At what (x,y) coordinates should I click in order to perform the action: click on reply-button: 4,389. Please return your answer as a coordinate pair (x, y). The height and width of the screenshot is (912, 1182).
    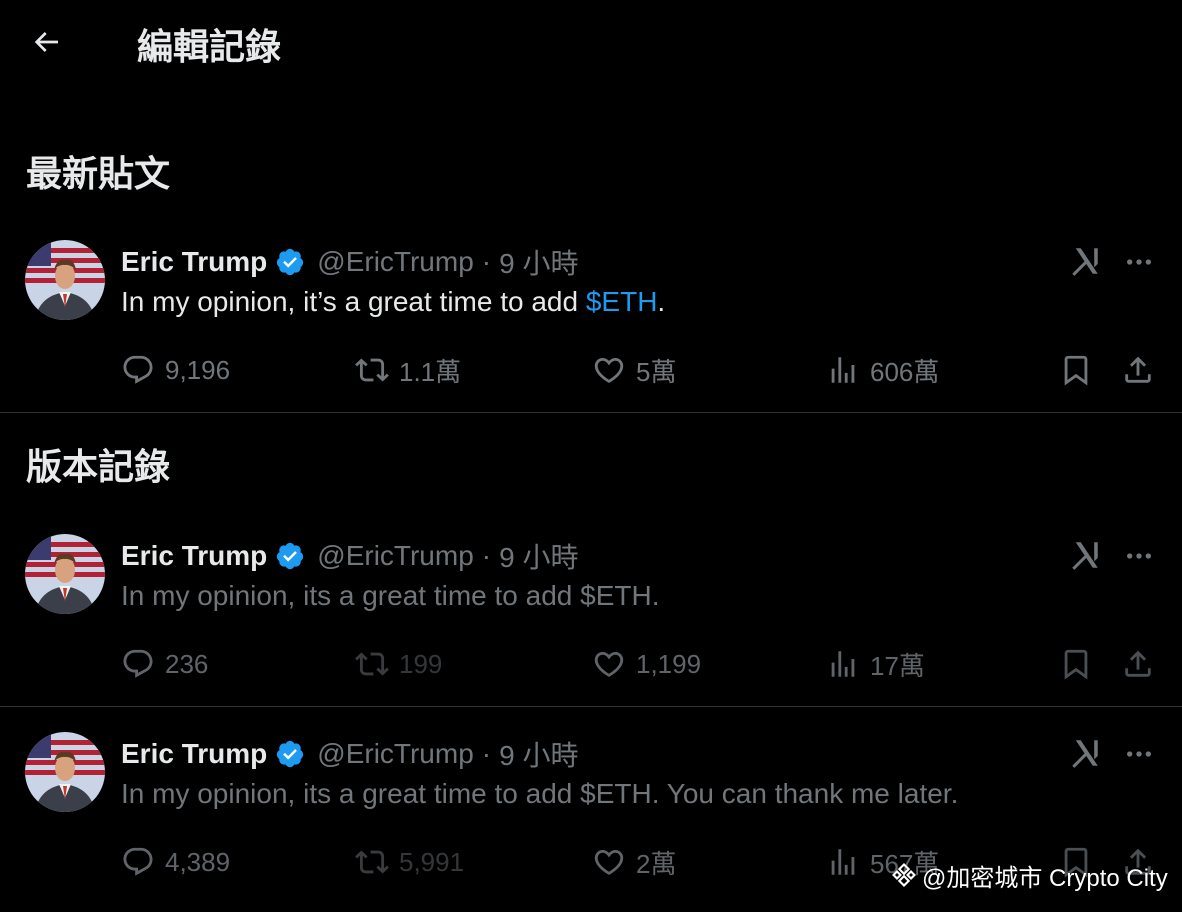
    Looking at the image, I should click on (175, 862).